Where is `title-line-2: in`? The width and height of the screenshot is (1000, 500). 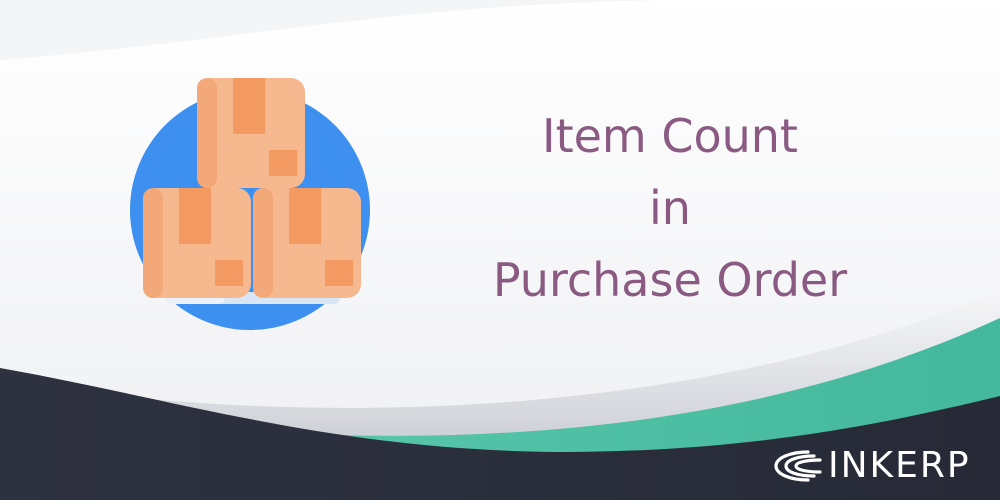 title-line-2: in is located at coordinates (670, 208).